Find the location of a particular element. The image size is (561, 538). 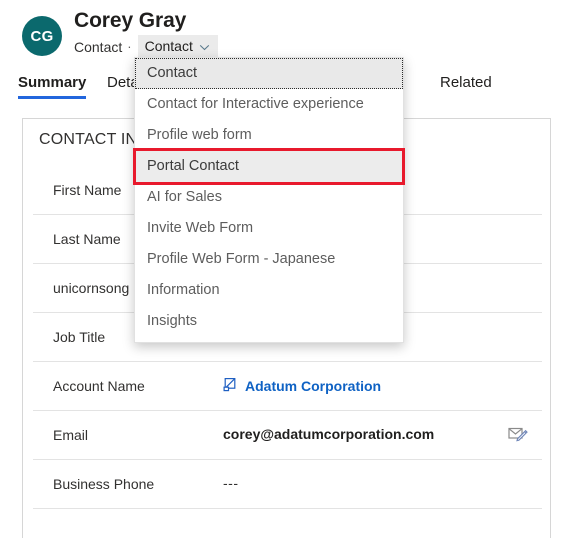

entity-type-label: Contact is located at coordinates (98, 46).